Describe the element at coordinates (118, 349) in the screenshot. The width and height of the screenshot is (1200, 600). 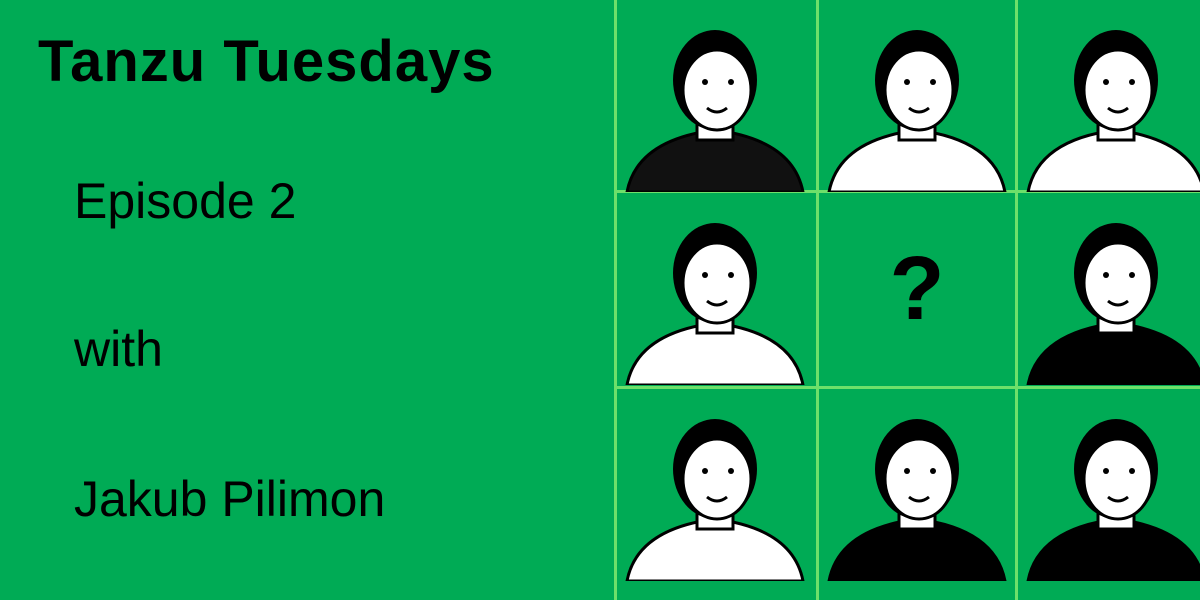
I see `with-label: with` at that location.